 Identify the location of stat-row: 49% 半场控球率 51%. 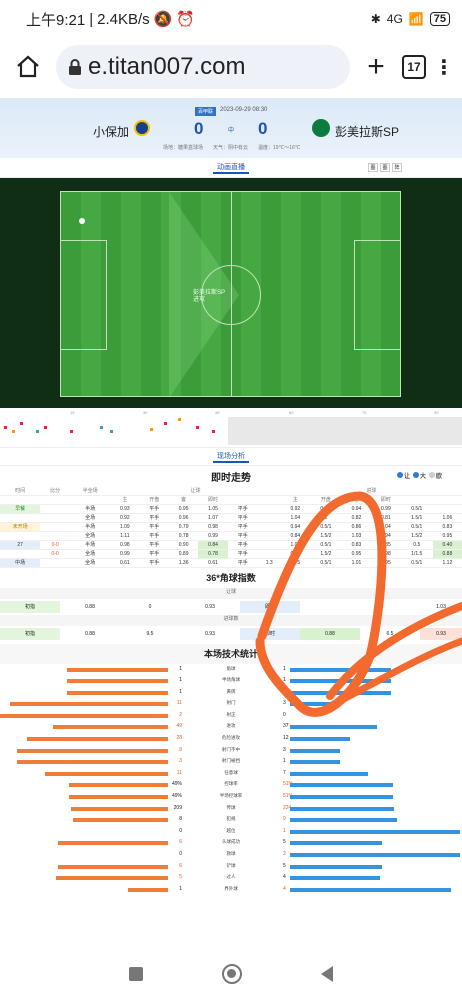
(231, 797).